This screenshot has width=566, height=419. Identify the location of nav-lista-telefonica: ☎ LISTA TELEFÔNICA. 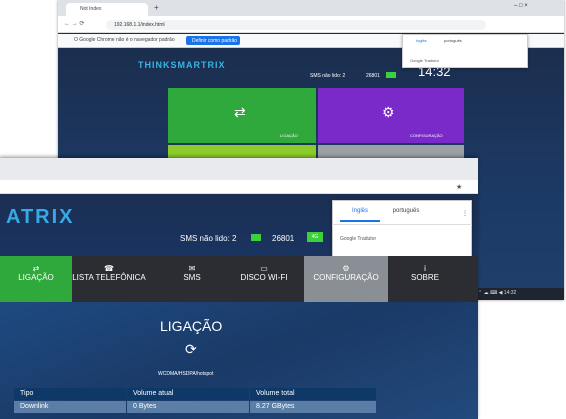
(109, 279).